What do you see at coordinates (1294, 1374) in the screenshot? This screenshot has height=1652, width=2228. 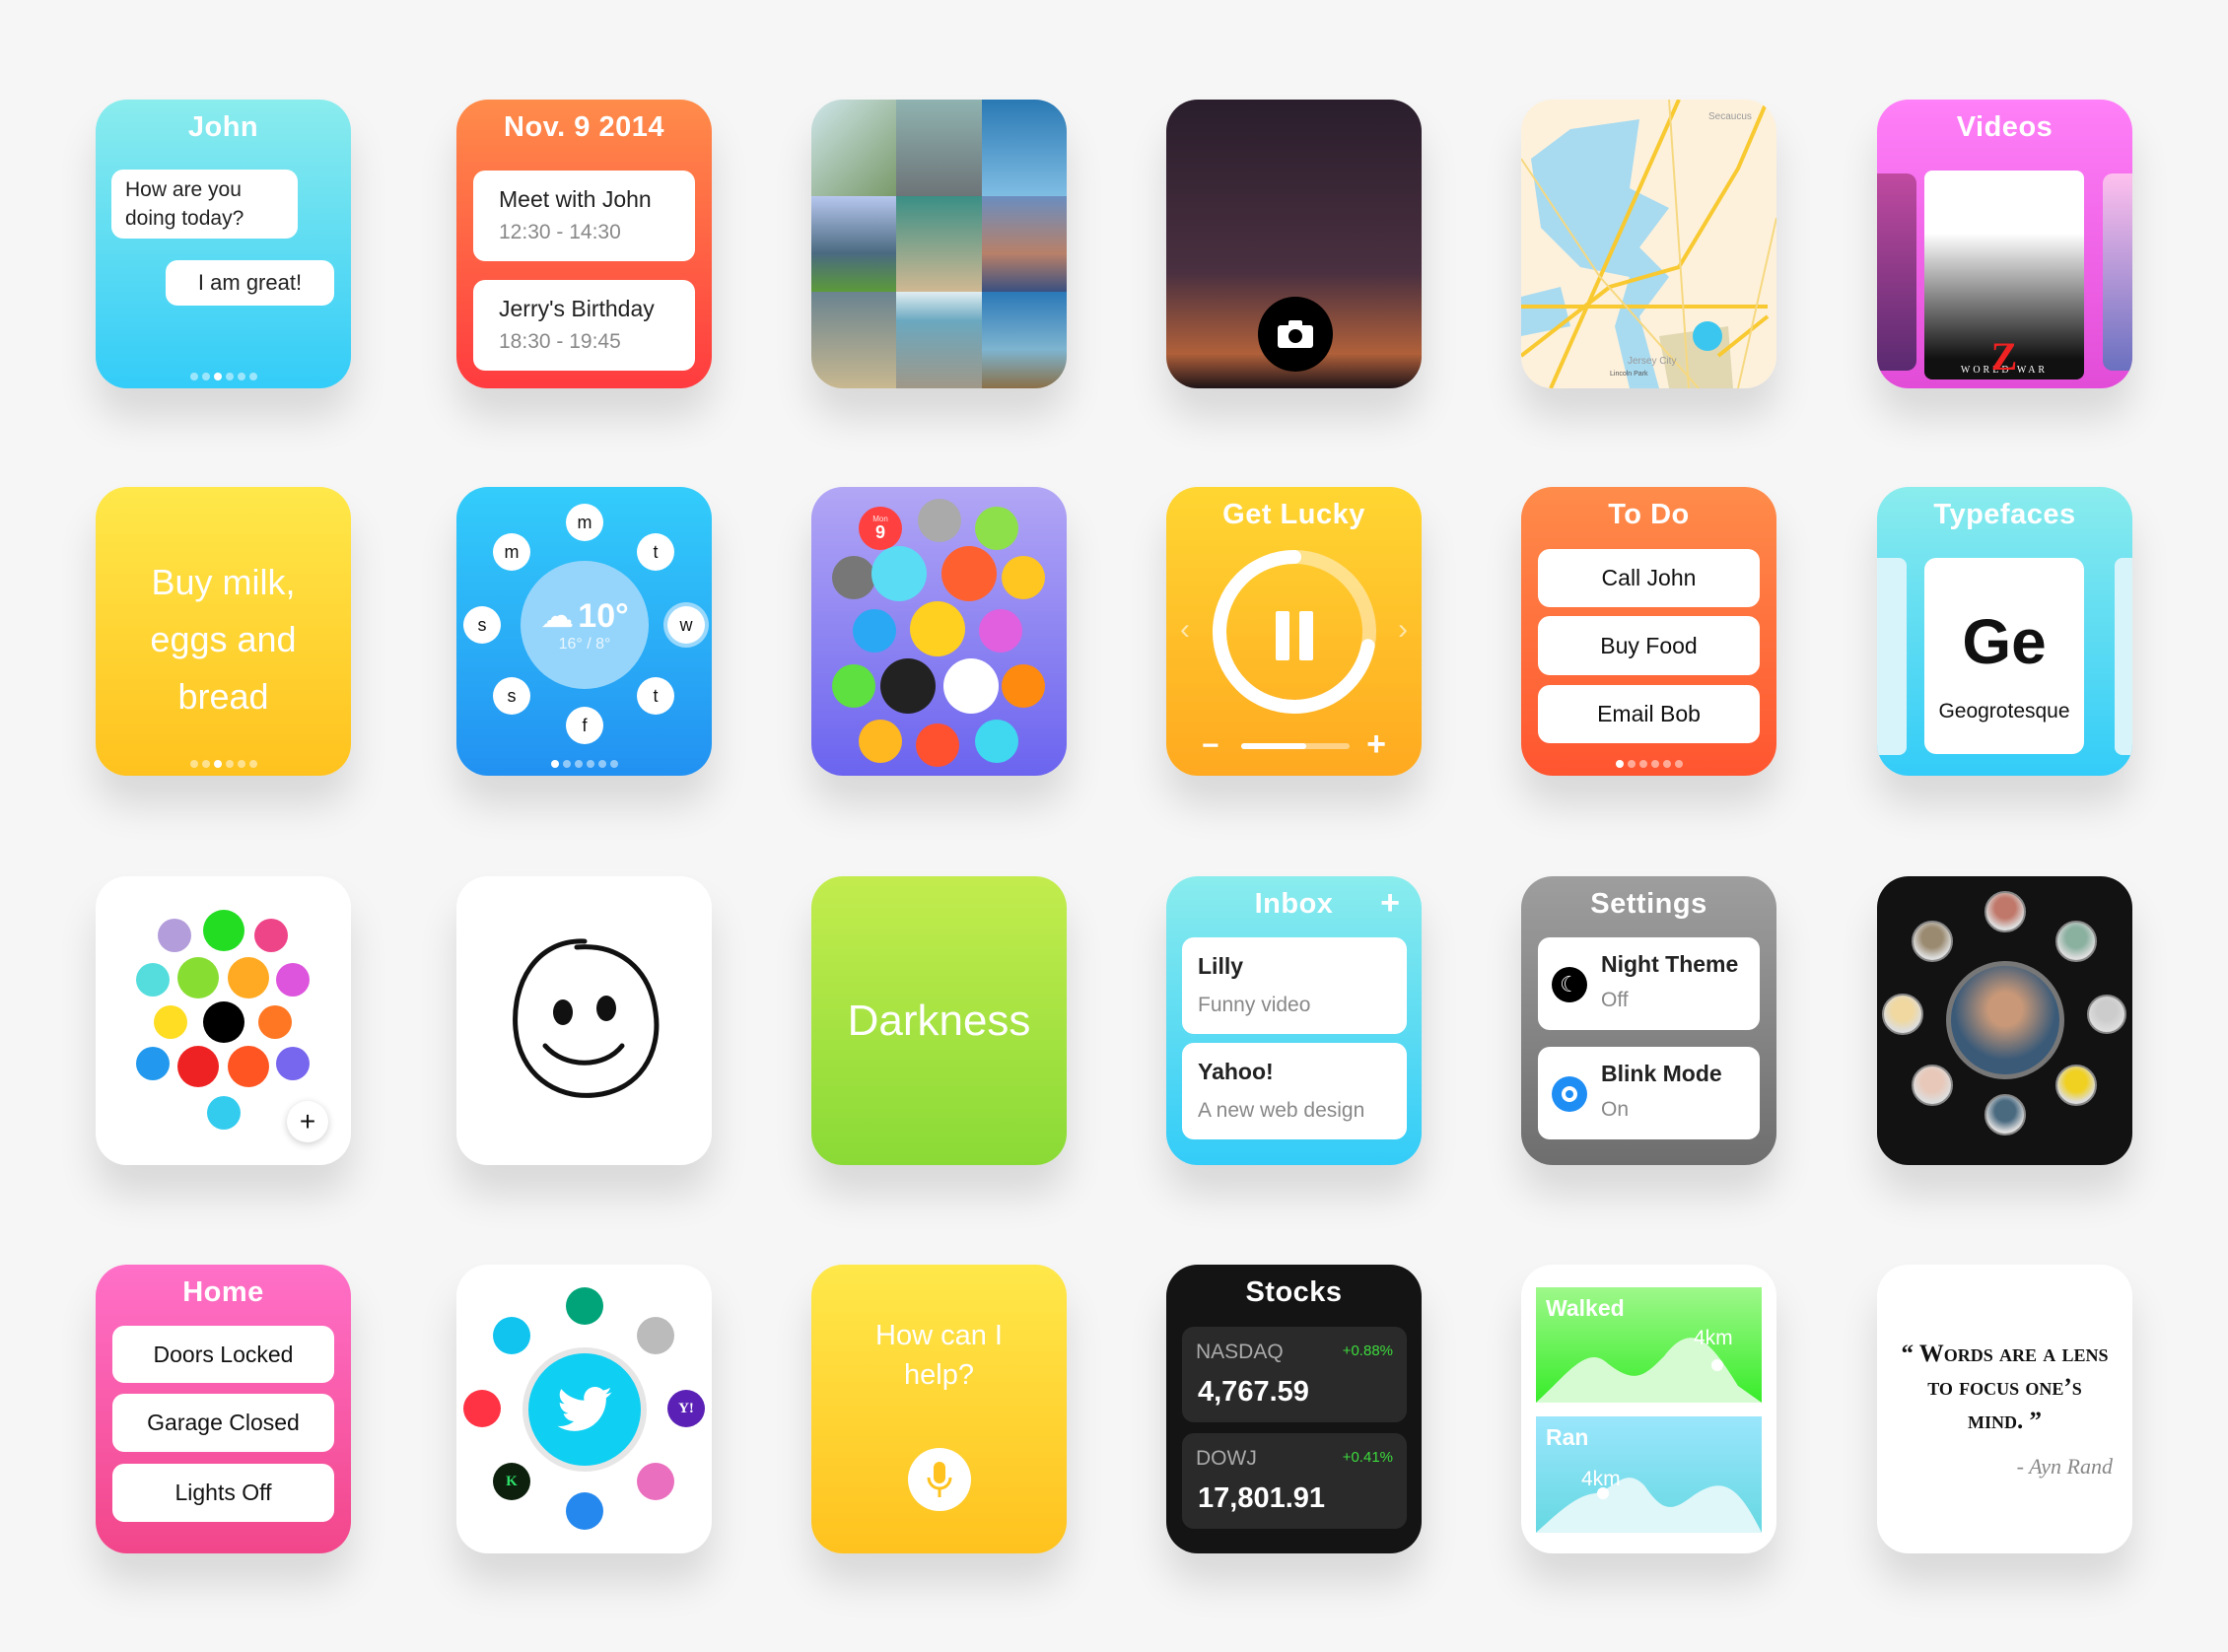 I see `stock-item: NASDAQ +0.88% 4,767.59` at bounding box center [1294, 1374].